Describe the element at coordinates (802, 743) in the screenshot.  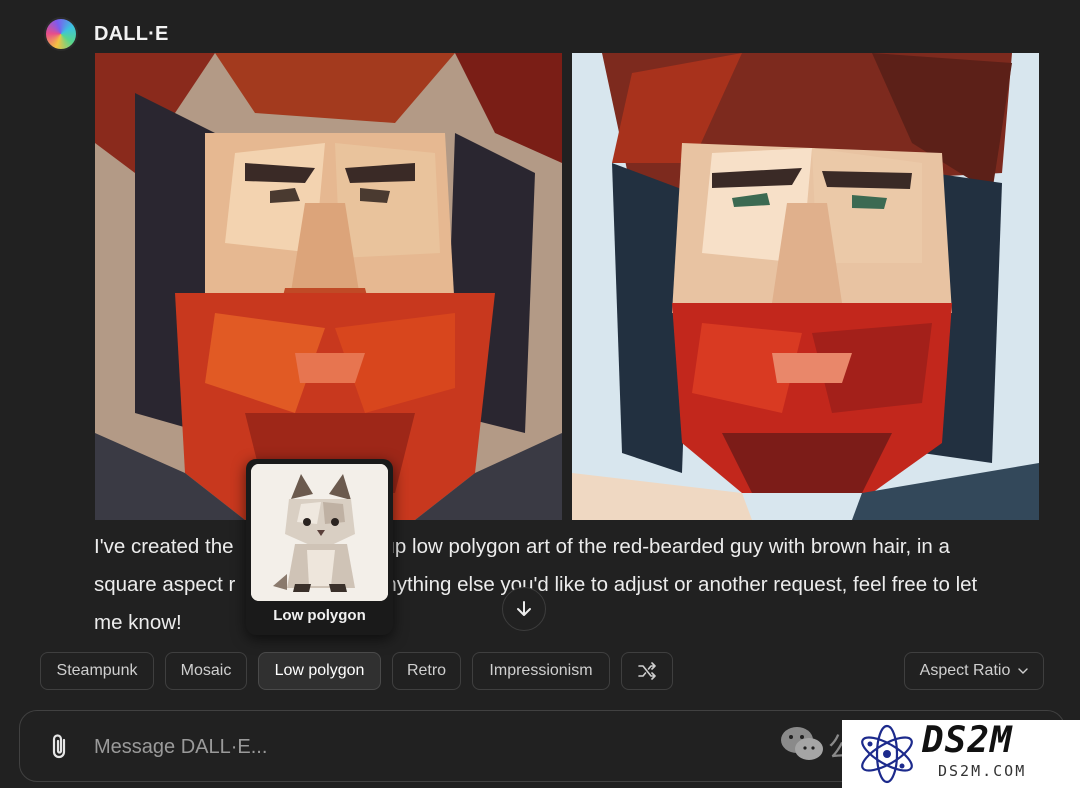
I see `wechat-icon` at that location.